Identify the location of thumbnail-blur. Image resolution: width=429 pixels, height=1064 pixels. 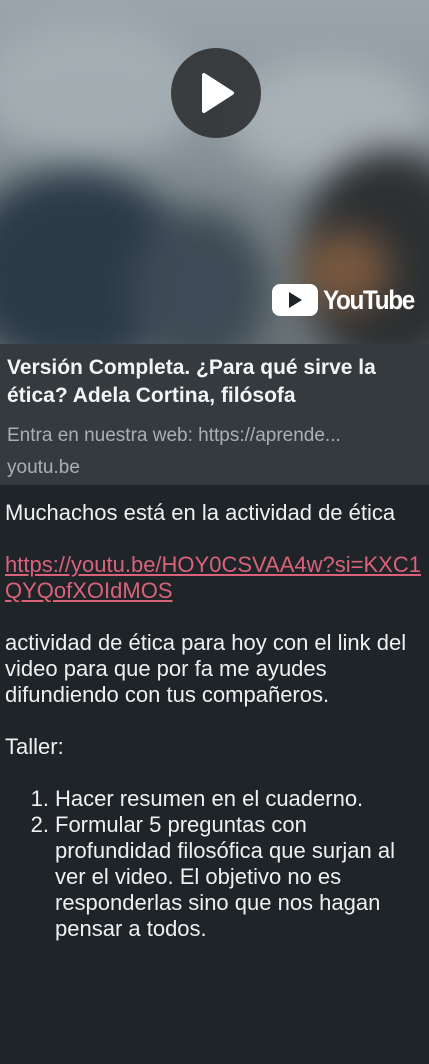
(100, 90).